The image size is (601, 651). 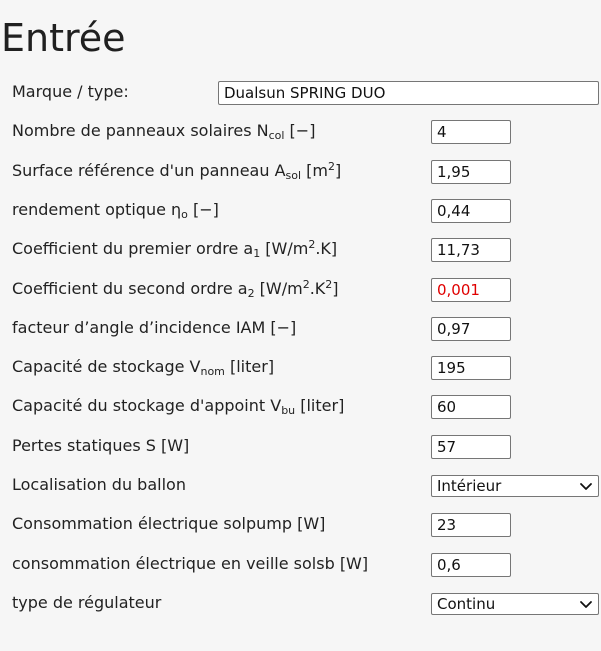 What do you see at coordinates (184, 214) in the screenshot?
I see `optical-eff-label-sub: o` at bounding box center [184, 214].